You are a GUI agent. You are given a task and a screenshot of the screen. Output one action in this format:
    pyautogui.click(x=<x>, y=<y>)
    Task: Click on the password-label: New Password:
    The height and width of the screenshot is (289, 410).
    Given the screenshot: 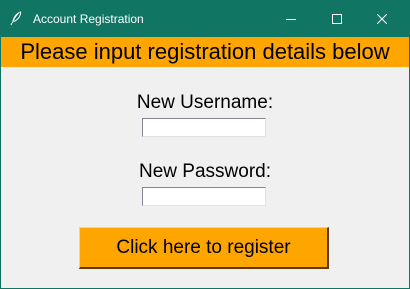 What is the action you would take?
    pyautogui.click(x=205, y=171)
    